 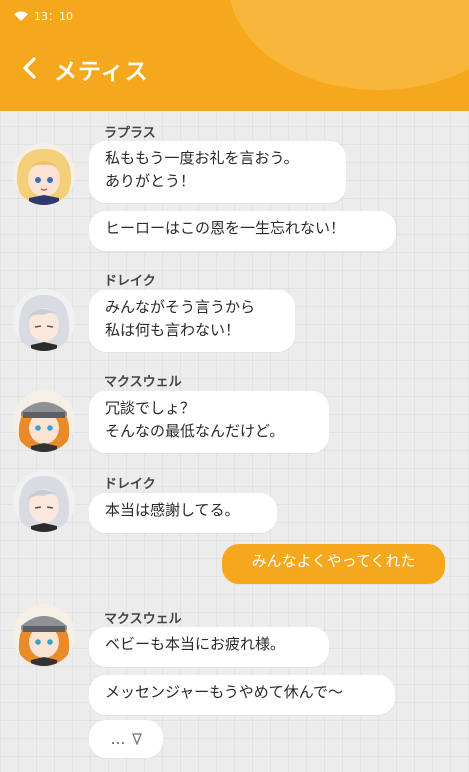 I want to click on app-header: 13：10 メティス, so click(x=234, y=55).